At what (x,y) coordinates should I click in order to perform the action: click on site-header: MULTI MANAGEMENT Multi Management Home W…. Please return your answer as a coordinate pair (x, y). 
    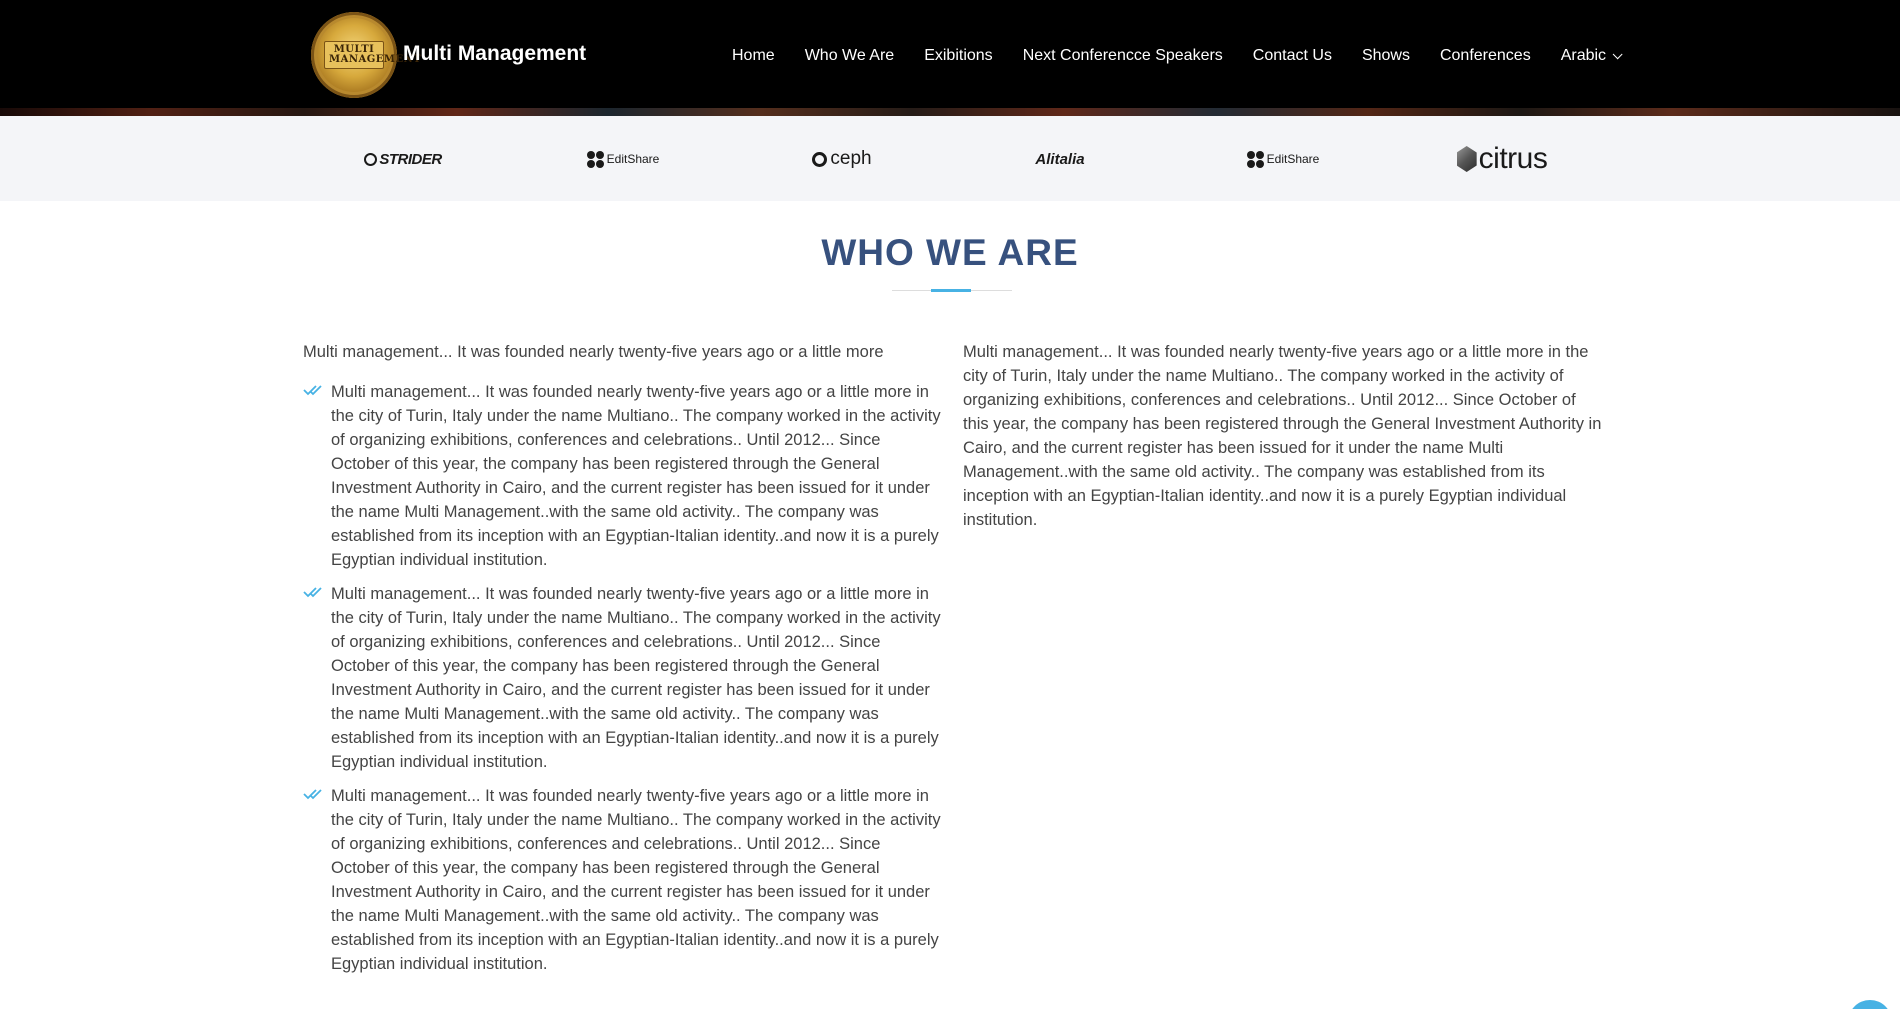
    Looking at the image, I should click on (950, 58).